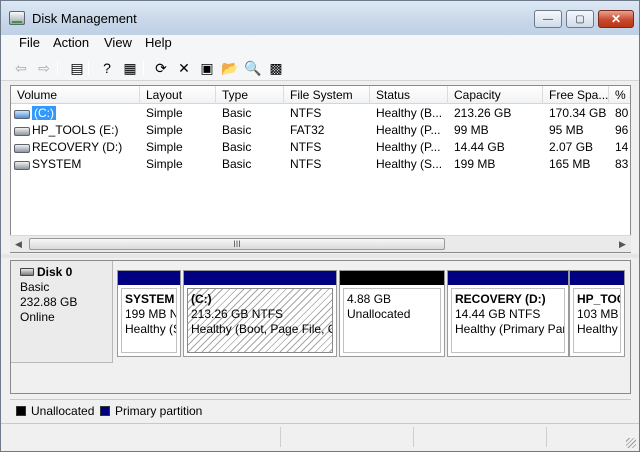  I want to click on volume-name: HP_TOOLS (E:), so click(75, 130).